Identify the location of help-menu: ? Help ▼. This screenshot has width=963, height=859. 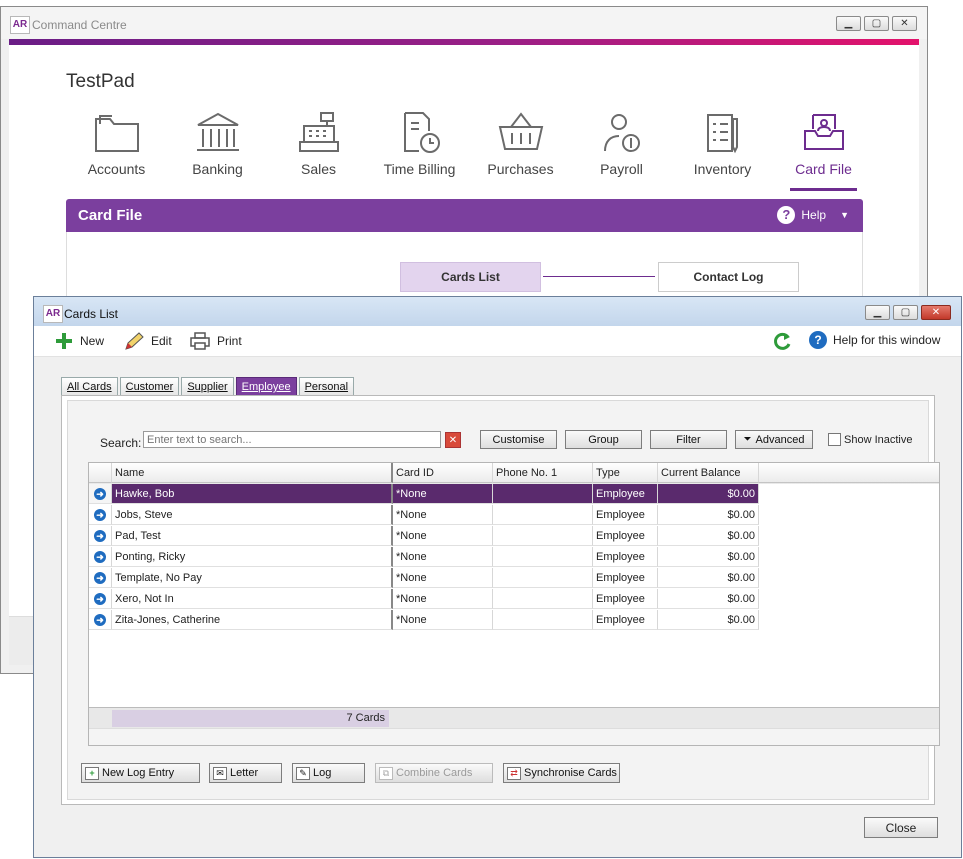
(813, 215).